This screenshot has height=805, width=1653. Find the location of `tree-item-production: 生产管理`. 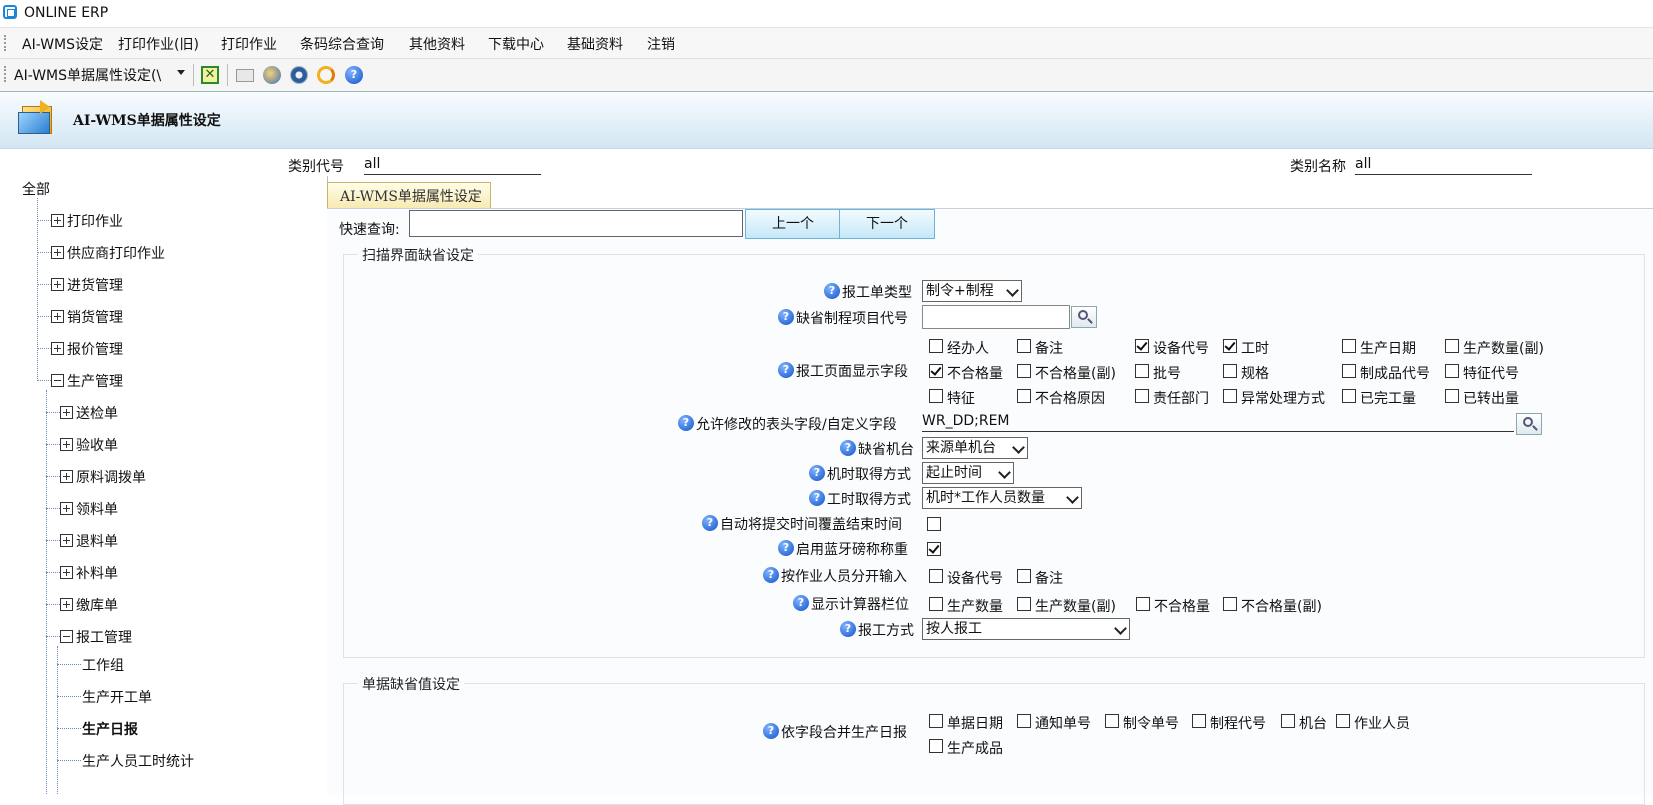

tree-item-production: 生产管理 is located at coordinates (87, 381).